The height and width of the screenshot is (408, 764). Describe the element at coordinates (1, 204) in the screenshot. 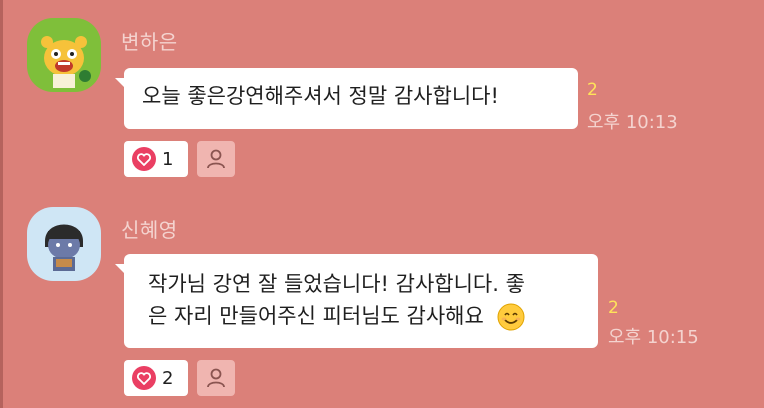

I see `window-edge` at that location.